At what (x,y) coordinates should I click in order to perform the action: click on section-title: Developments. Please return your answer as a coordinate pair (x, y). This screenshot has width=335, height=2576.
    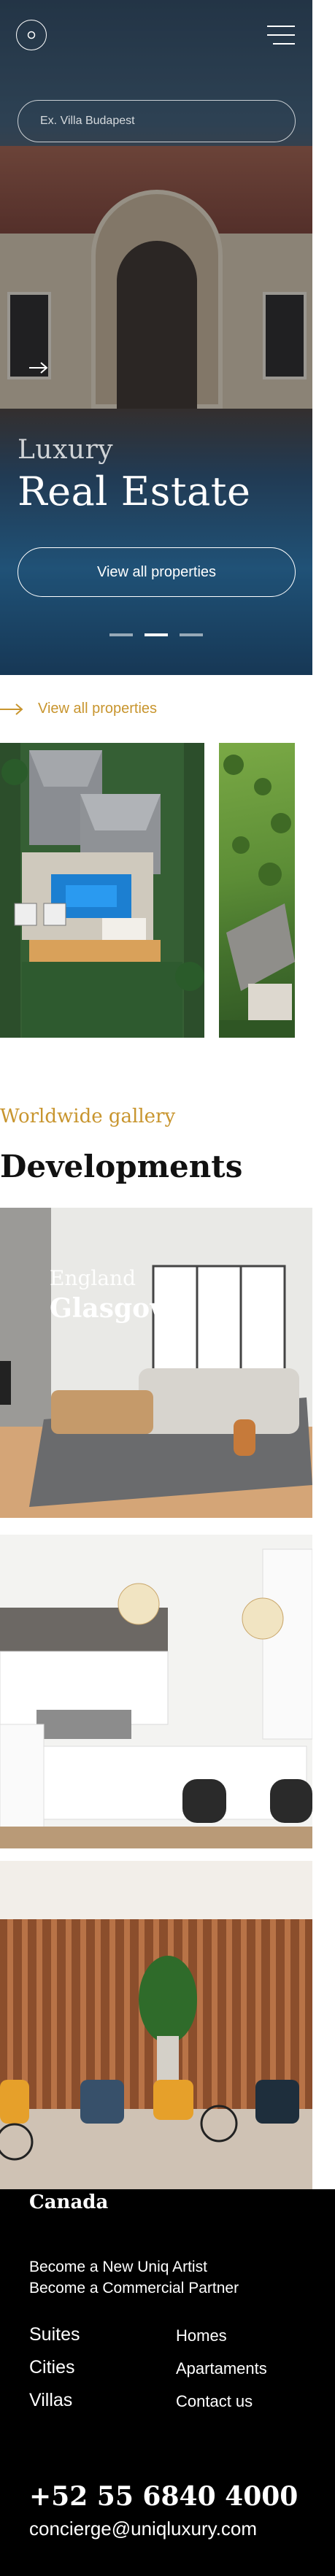
    Looking at the image, I should click on (122, 1166).